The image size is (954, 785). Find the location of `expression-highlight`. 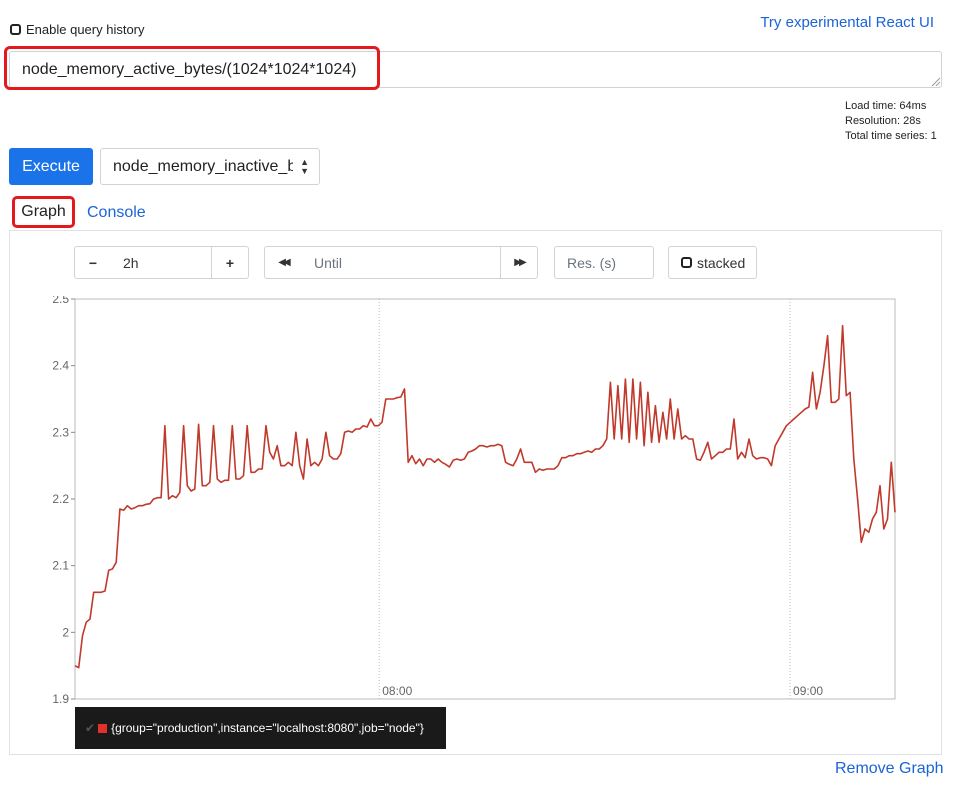

expression-highlight is located at coordinates (192, 68).